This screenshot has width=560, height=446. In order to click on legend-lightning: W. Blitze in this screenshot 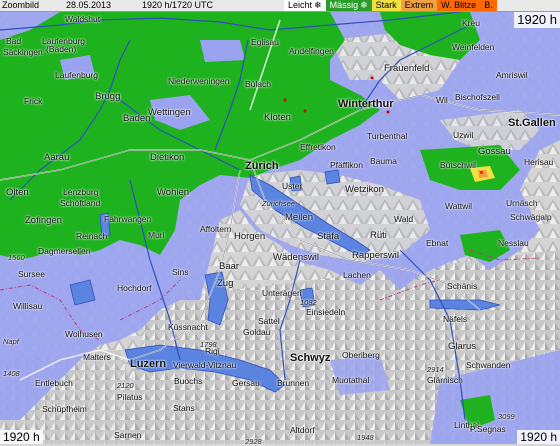, I will do `click(459, 5)`.